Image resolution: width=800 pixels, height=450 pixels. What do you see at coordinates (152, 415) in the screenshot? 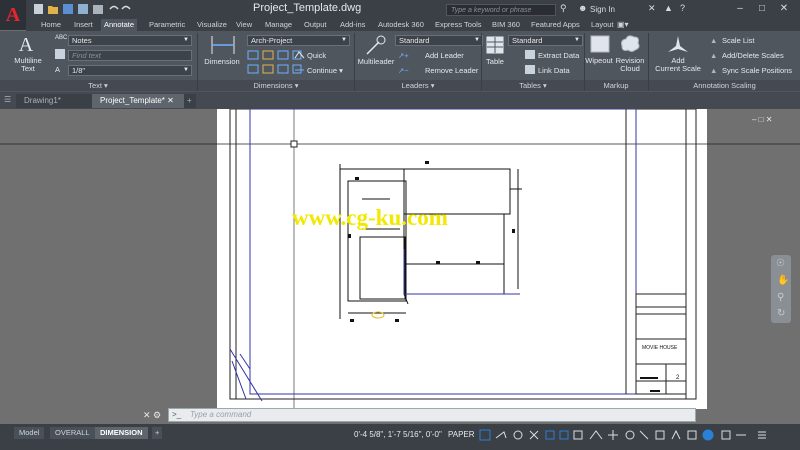
I see `command-line-controls: ✕ ⚙` at bounding box center [152, 415].